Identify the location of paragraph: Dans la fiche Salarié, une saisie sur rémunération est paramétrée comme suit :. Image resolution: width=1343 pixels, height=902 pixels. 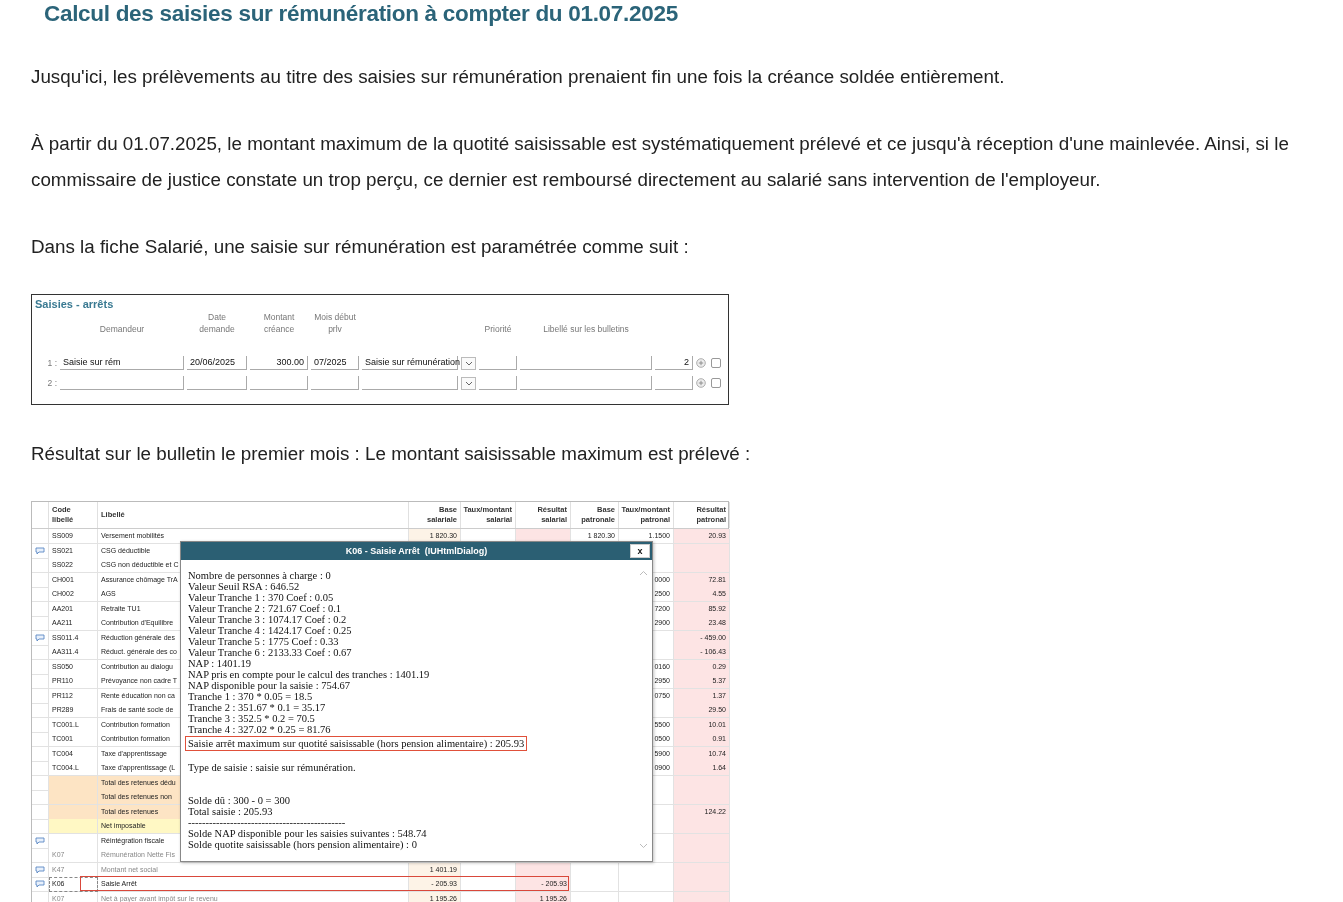
(360, 247).